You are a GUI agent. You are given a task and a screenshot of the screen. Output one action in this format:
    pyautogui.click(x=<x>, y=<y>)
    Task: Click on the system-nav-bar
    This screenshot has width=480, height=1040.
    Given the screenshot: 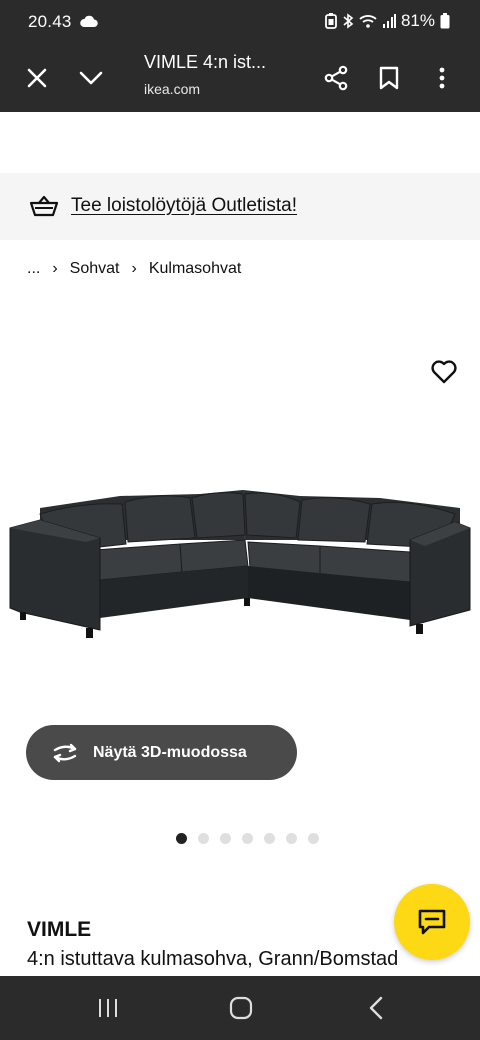 What is the action you would take?
    pyautogui.click(x=240, y=1008)
    